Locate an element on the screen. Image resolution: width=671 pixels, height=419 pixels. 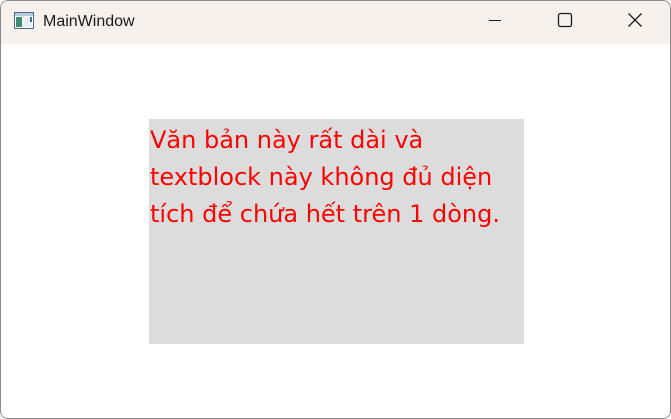
title-bar: MainWindow is located at coordinates (335, 22).